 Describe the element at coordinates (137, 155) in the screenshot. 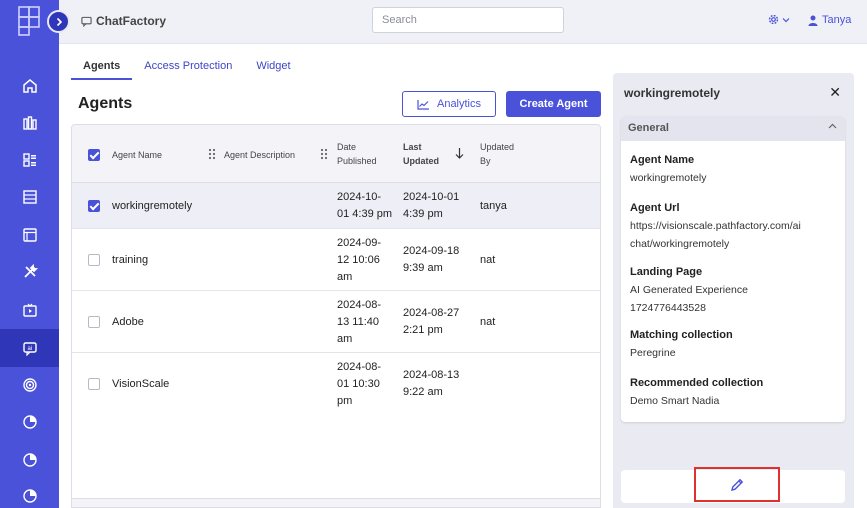

I see `header-agent-name: Agent Name` at that location.